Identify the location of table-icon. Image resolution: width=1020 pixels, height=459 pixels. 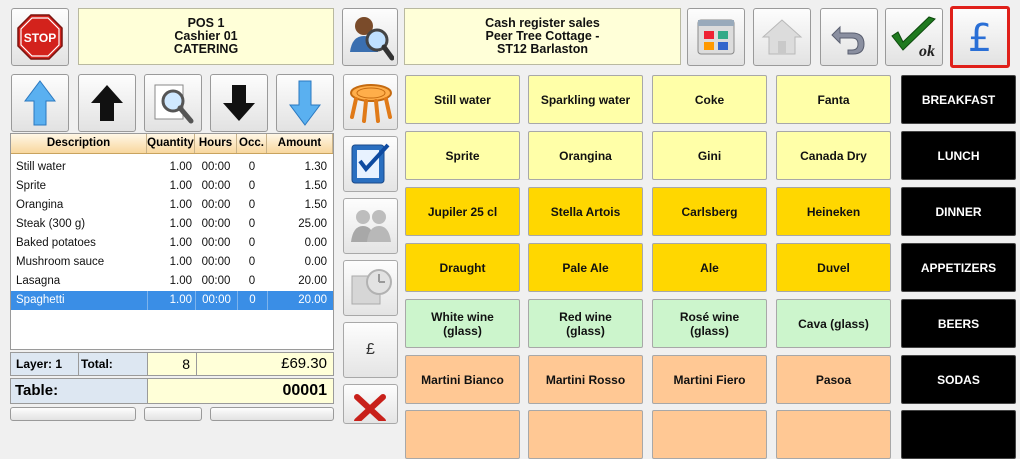
(370, 103).